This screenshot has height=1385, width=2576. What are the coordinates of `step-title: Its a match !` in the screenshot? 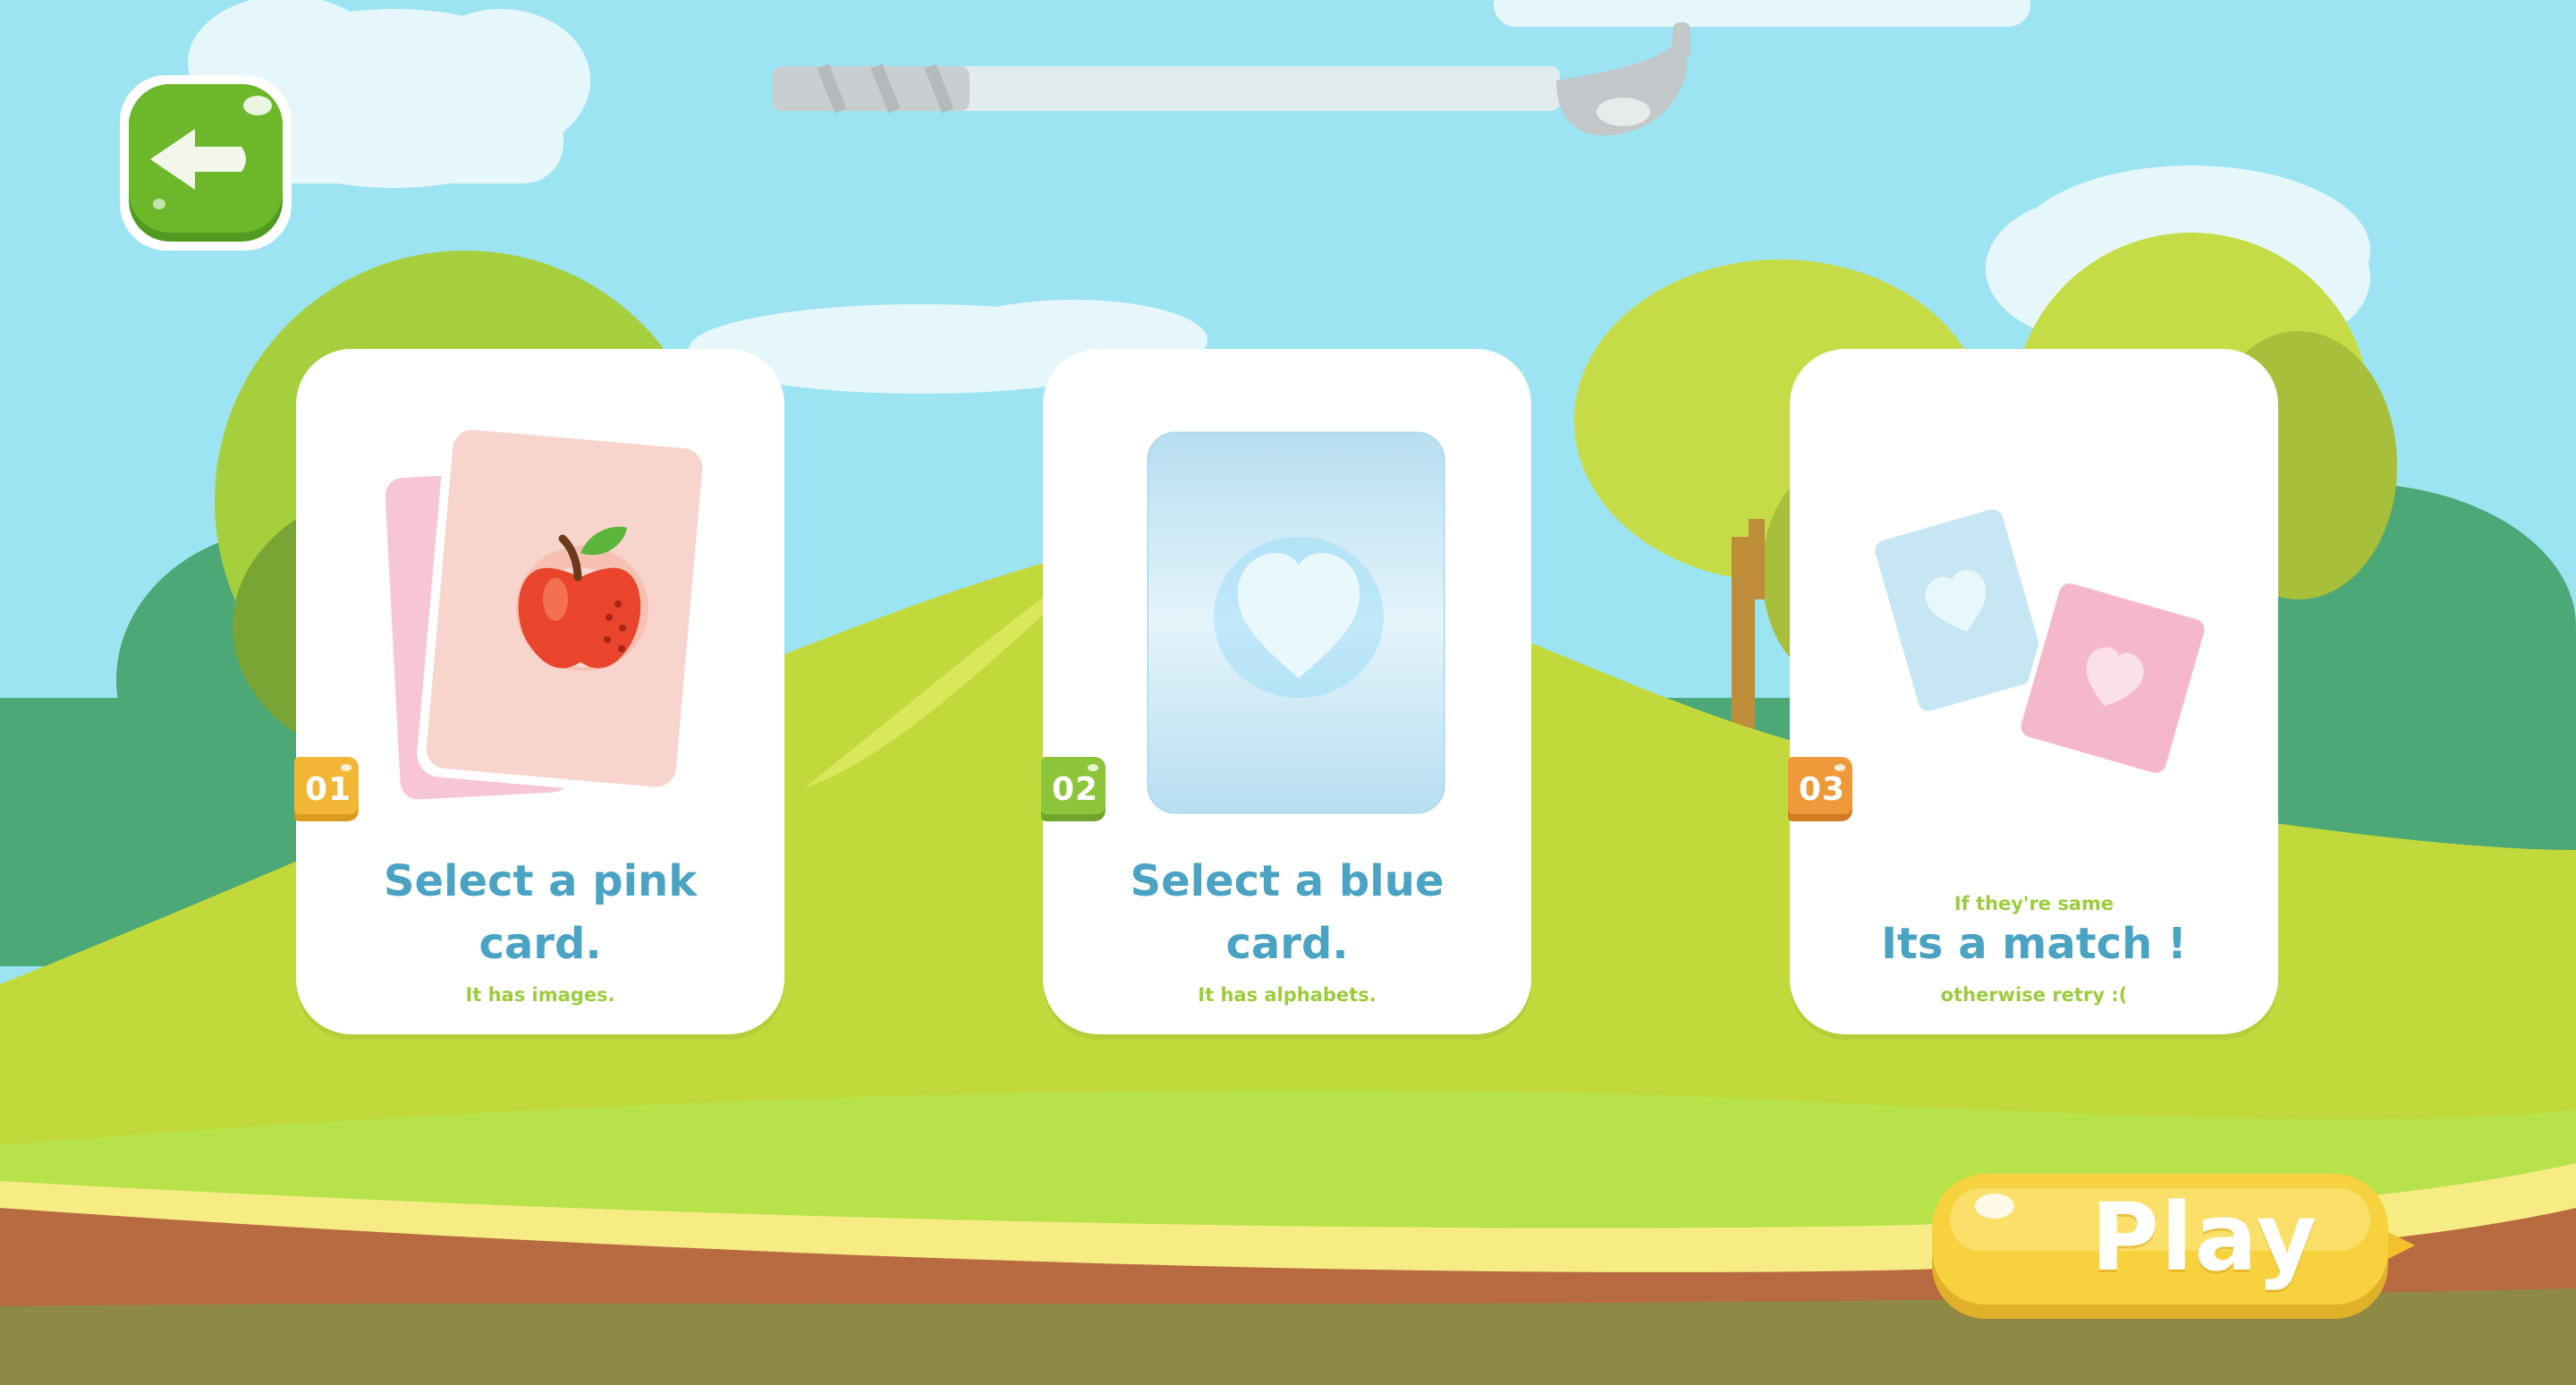 It's located at (2034, 944).